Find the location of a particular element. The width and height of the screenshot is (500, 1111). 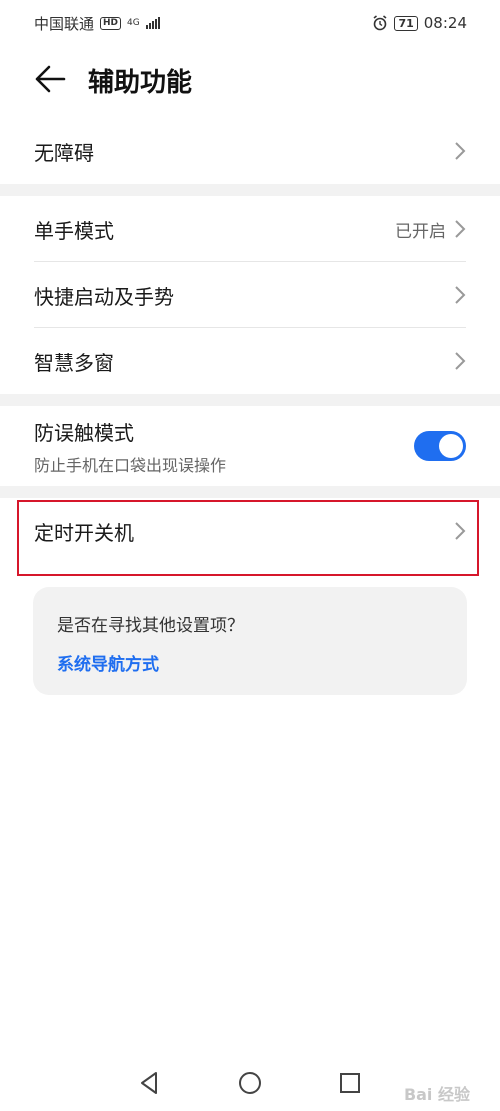

row-accessibility: 无障碍 is located at coordinates (250, 151).